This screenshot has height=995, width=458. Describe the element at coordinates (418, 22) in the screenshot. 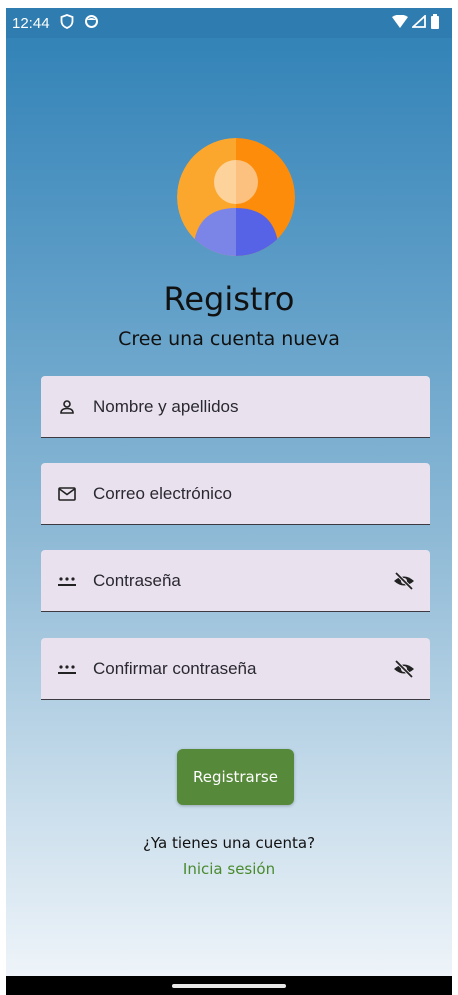

I see `signal-icon` at that location.